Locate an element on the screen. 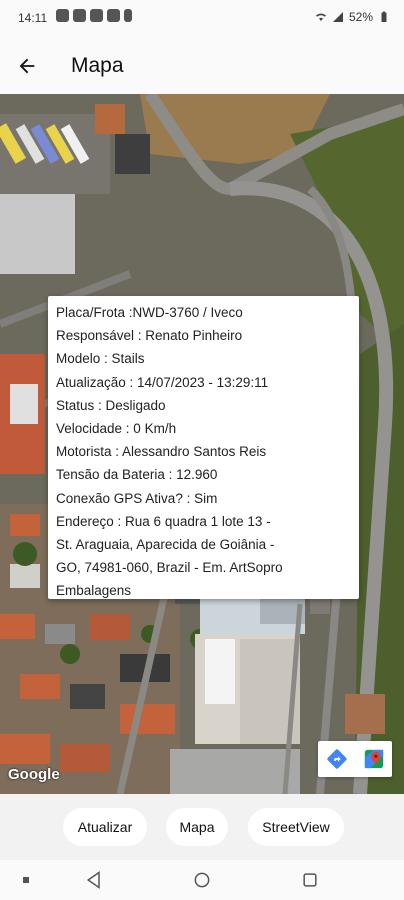 Image resolution: width=404 pixels, height=900 pixels. open-in-maps-button is located at coordinates (373, 759).